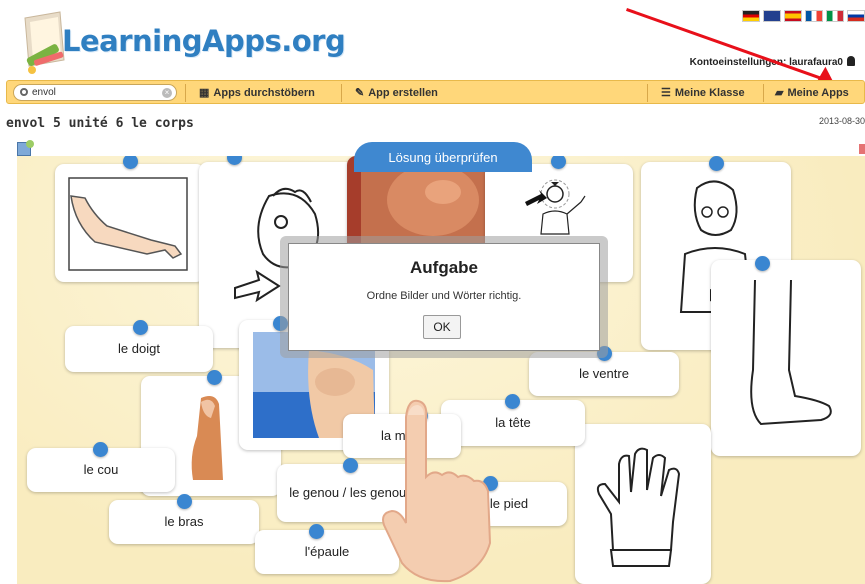  I want to click on nav-my-class: ☰ Meine Klasse, so click(703, 92).